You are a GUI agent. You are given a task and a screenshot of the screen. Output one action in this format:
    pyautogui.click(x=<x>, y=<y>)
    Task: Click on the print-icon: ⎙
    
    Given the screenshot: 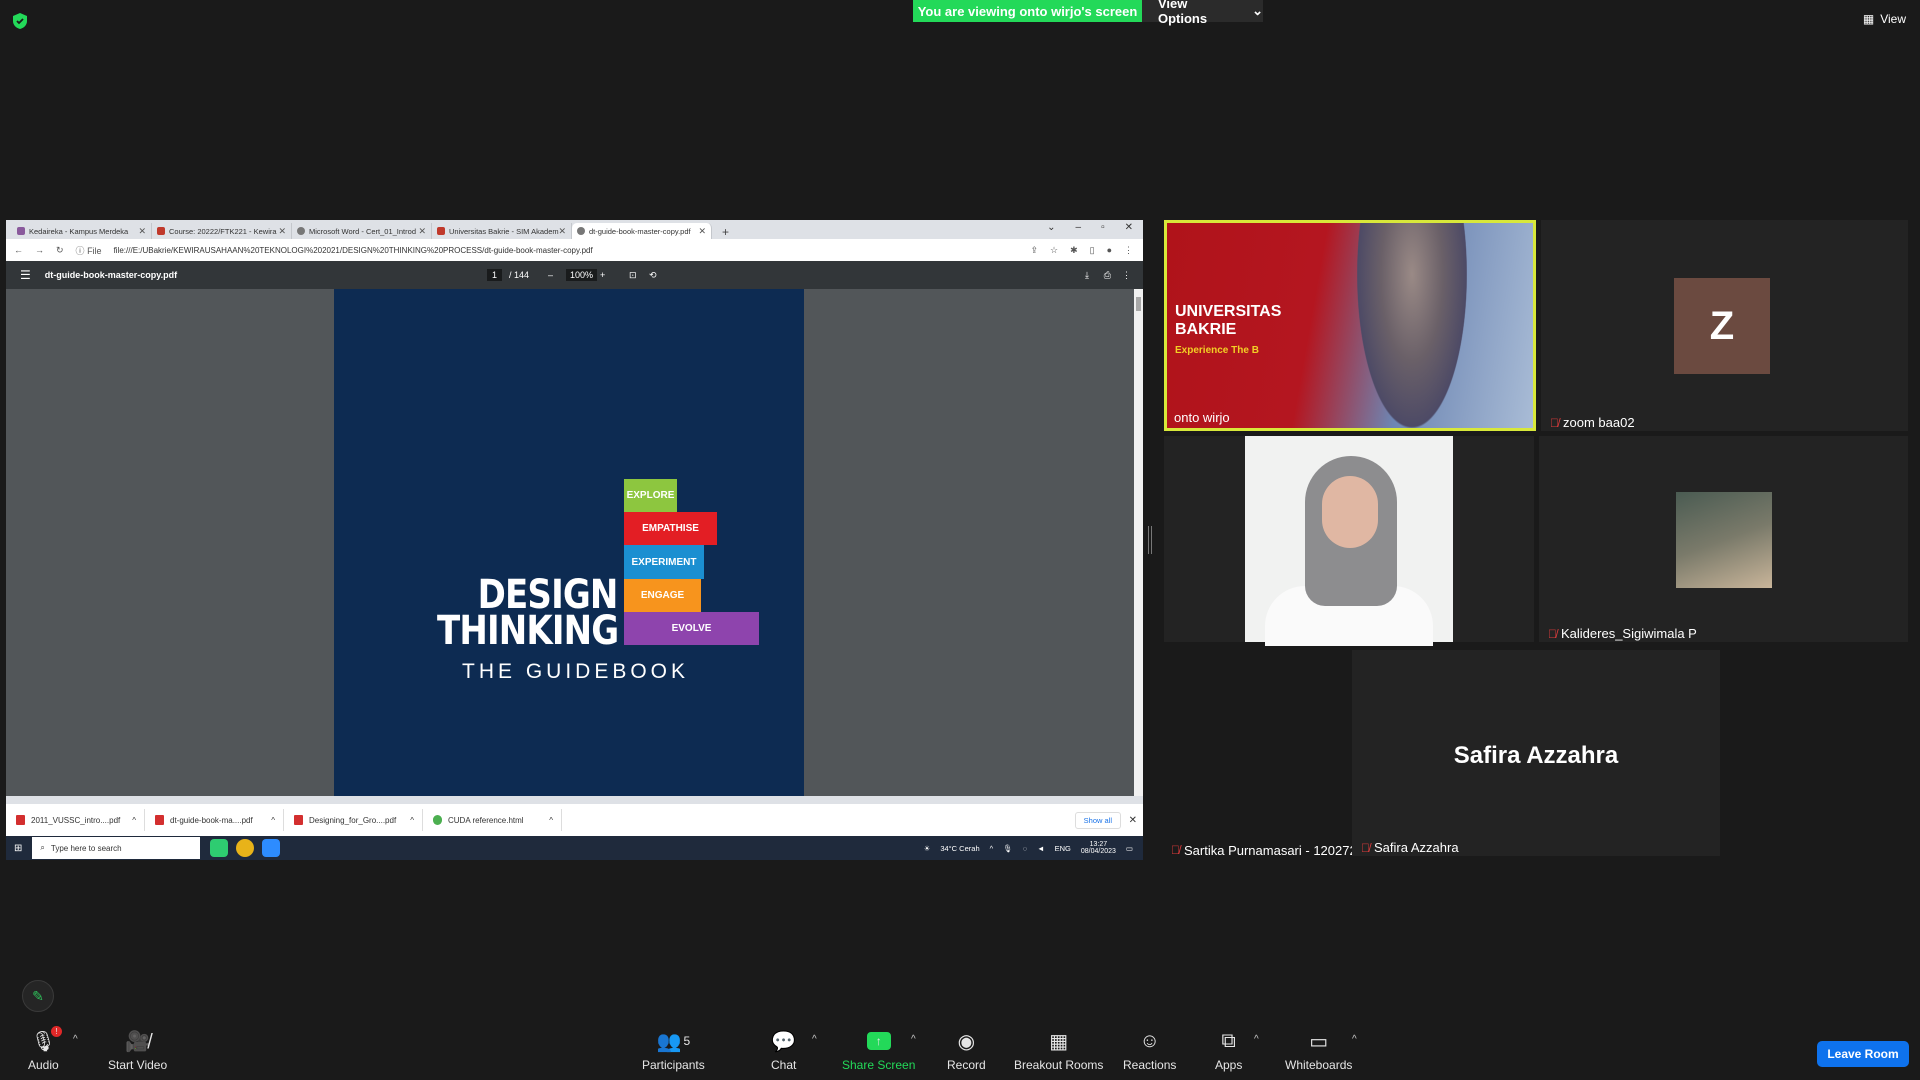 What is the action you would take?
    pyautogui.click(x=1107, y=275)
    